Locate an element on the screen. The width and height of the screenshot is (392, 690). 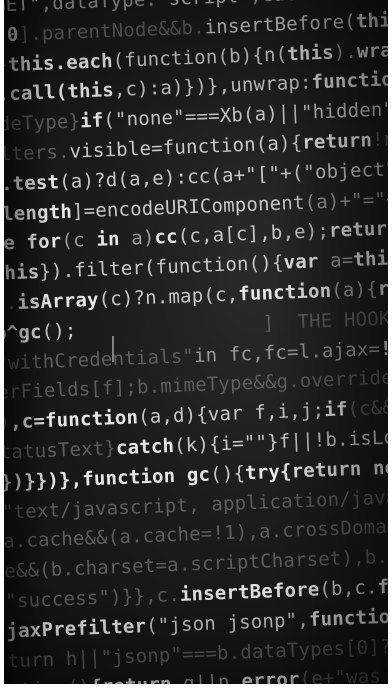
code-token: firstChi is located at coordinates (382, 585).